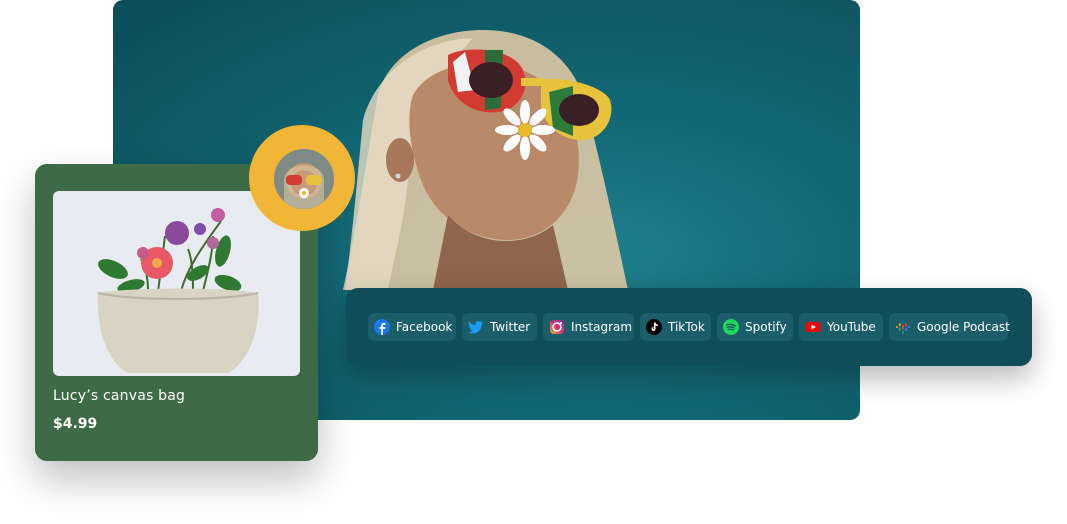 The image size is (1067, 524). I want to click on tiktok-icon, so click(654, 327).